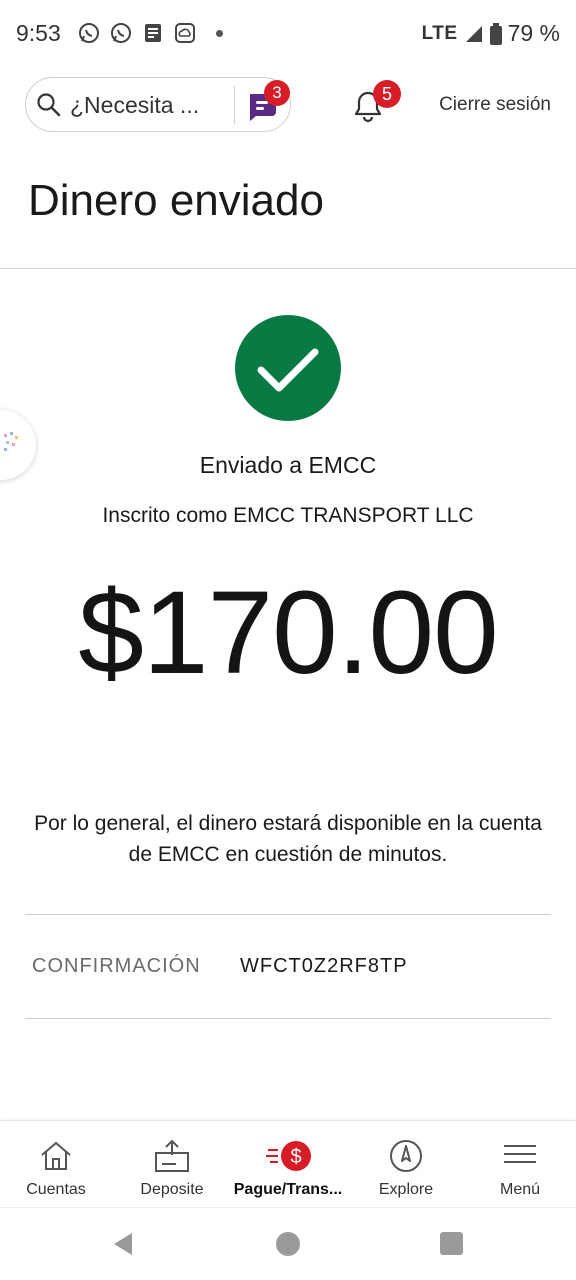  I want to click on compass-icon, so click(406, 1156).